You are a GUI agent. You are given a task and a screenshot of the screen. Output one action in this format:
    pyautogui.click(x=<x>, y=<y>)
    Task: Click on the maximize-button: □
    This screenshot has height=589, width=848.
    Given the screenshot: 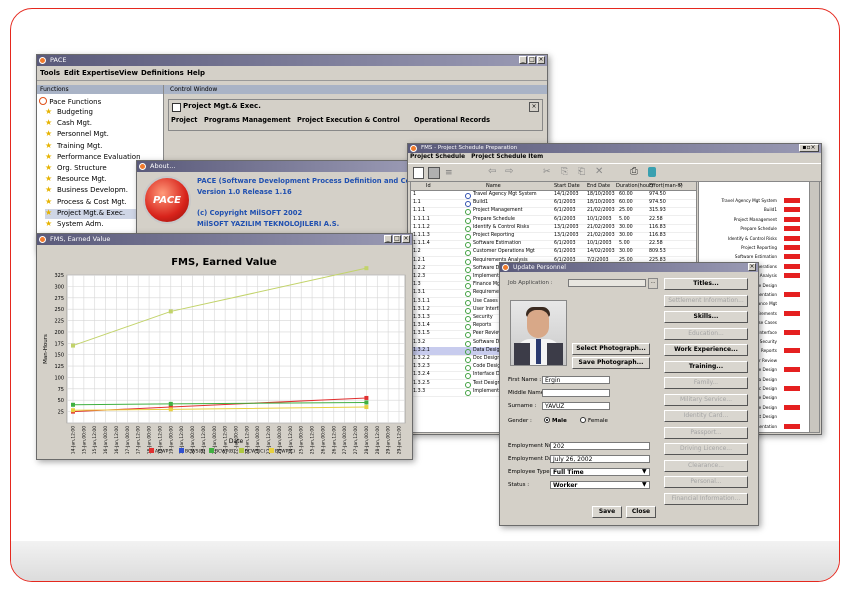 What is the action you would take?
    pyautogui.click(x=532, y=60)
    